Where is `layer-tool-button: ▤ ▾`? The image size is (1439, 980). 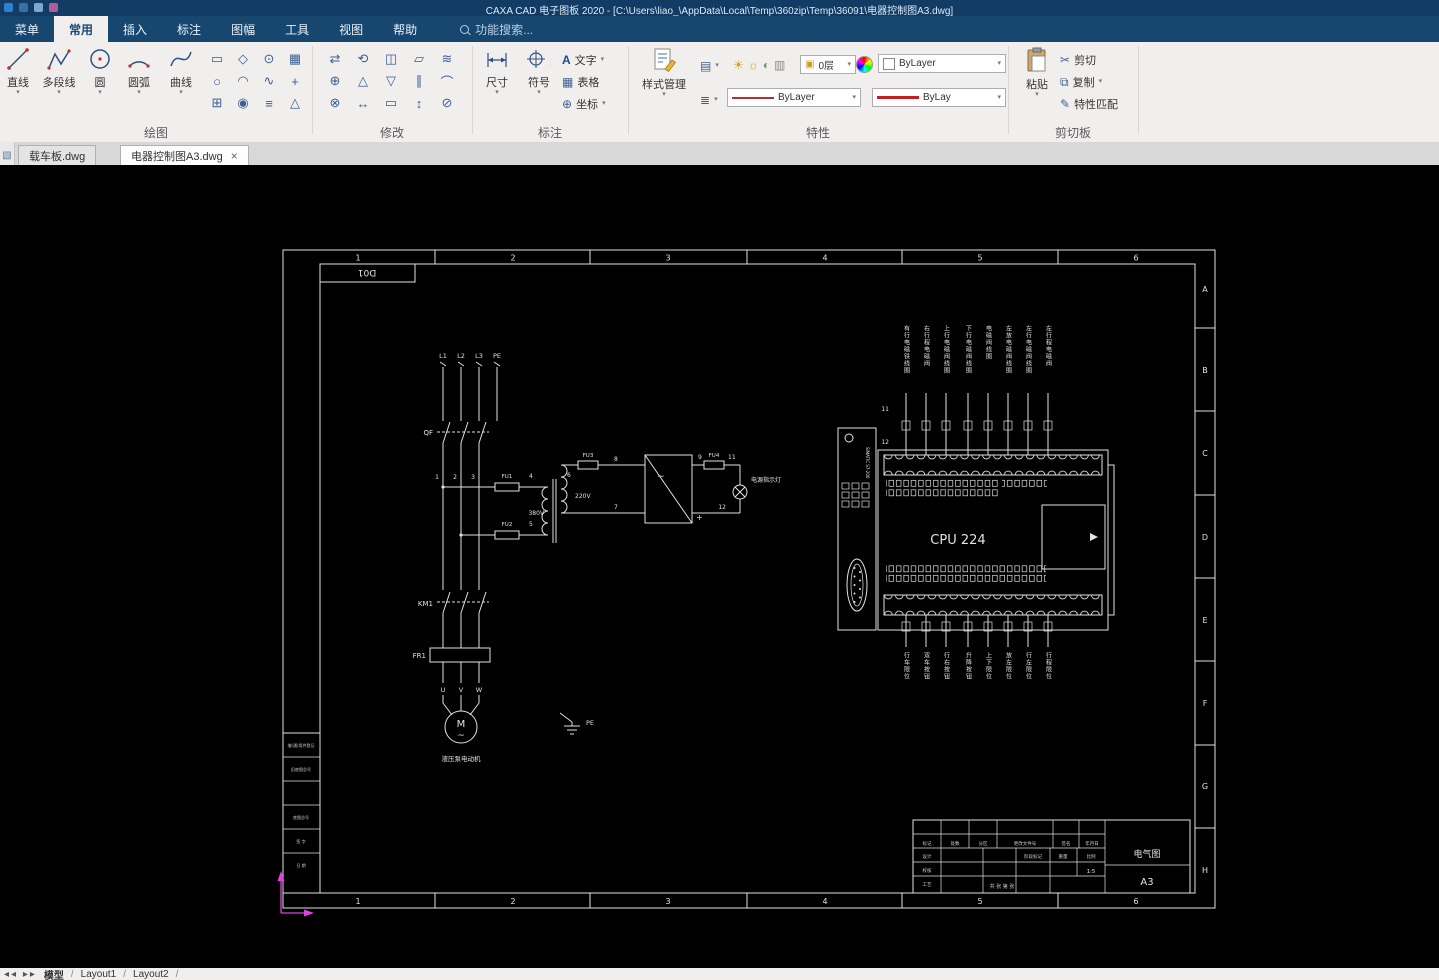 layer-tool-button: ▤ ▾ is located at coordinates (709, 66).